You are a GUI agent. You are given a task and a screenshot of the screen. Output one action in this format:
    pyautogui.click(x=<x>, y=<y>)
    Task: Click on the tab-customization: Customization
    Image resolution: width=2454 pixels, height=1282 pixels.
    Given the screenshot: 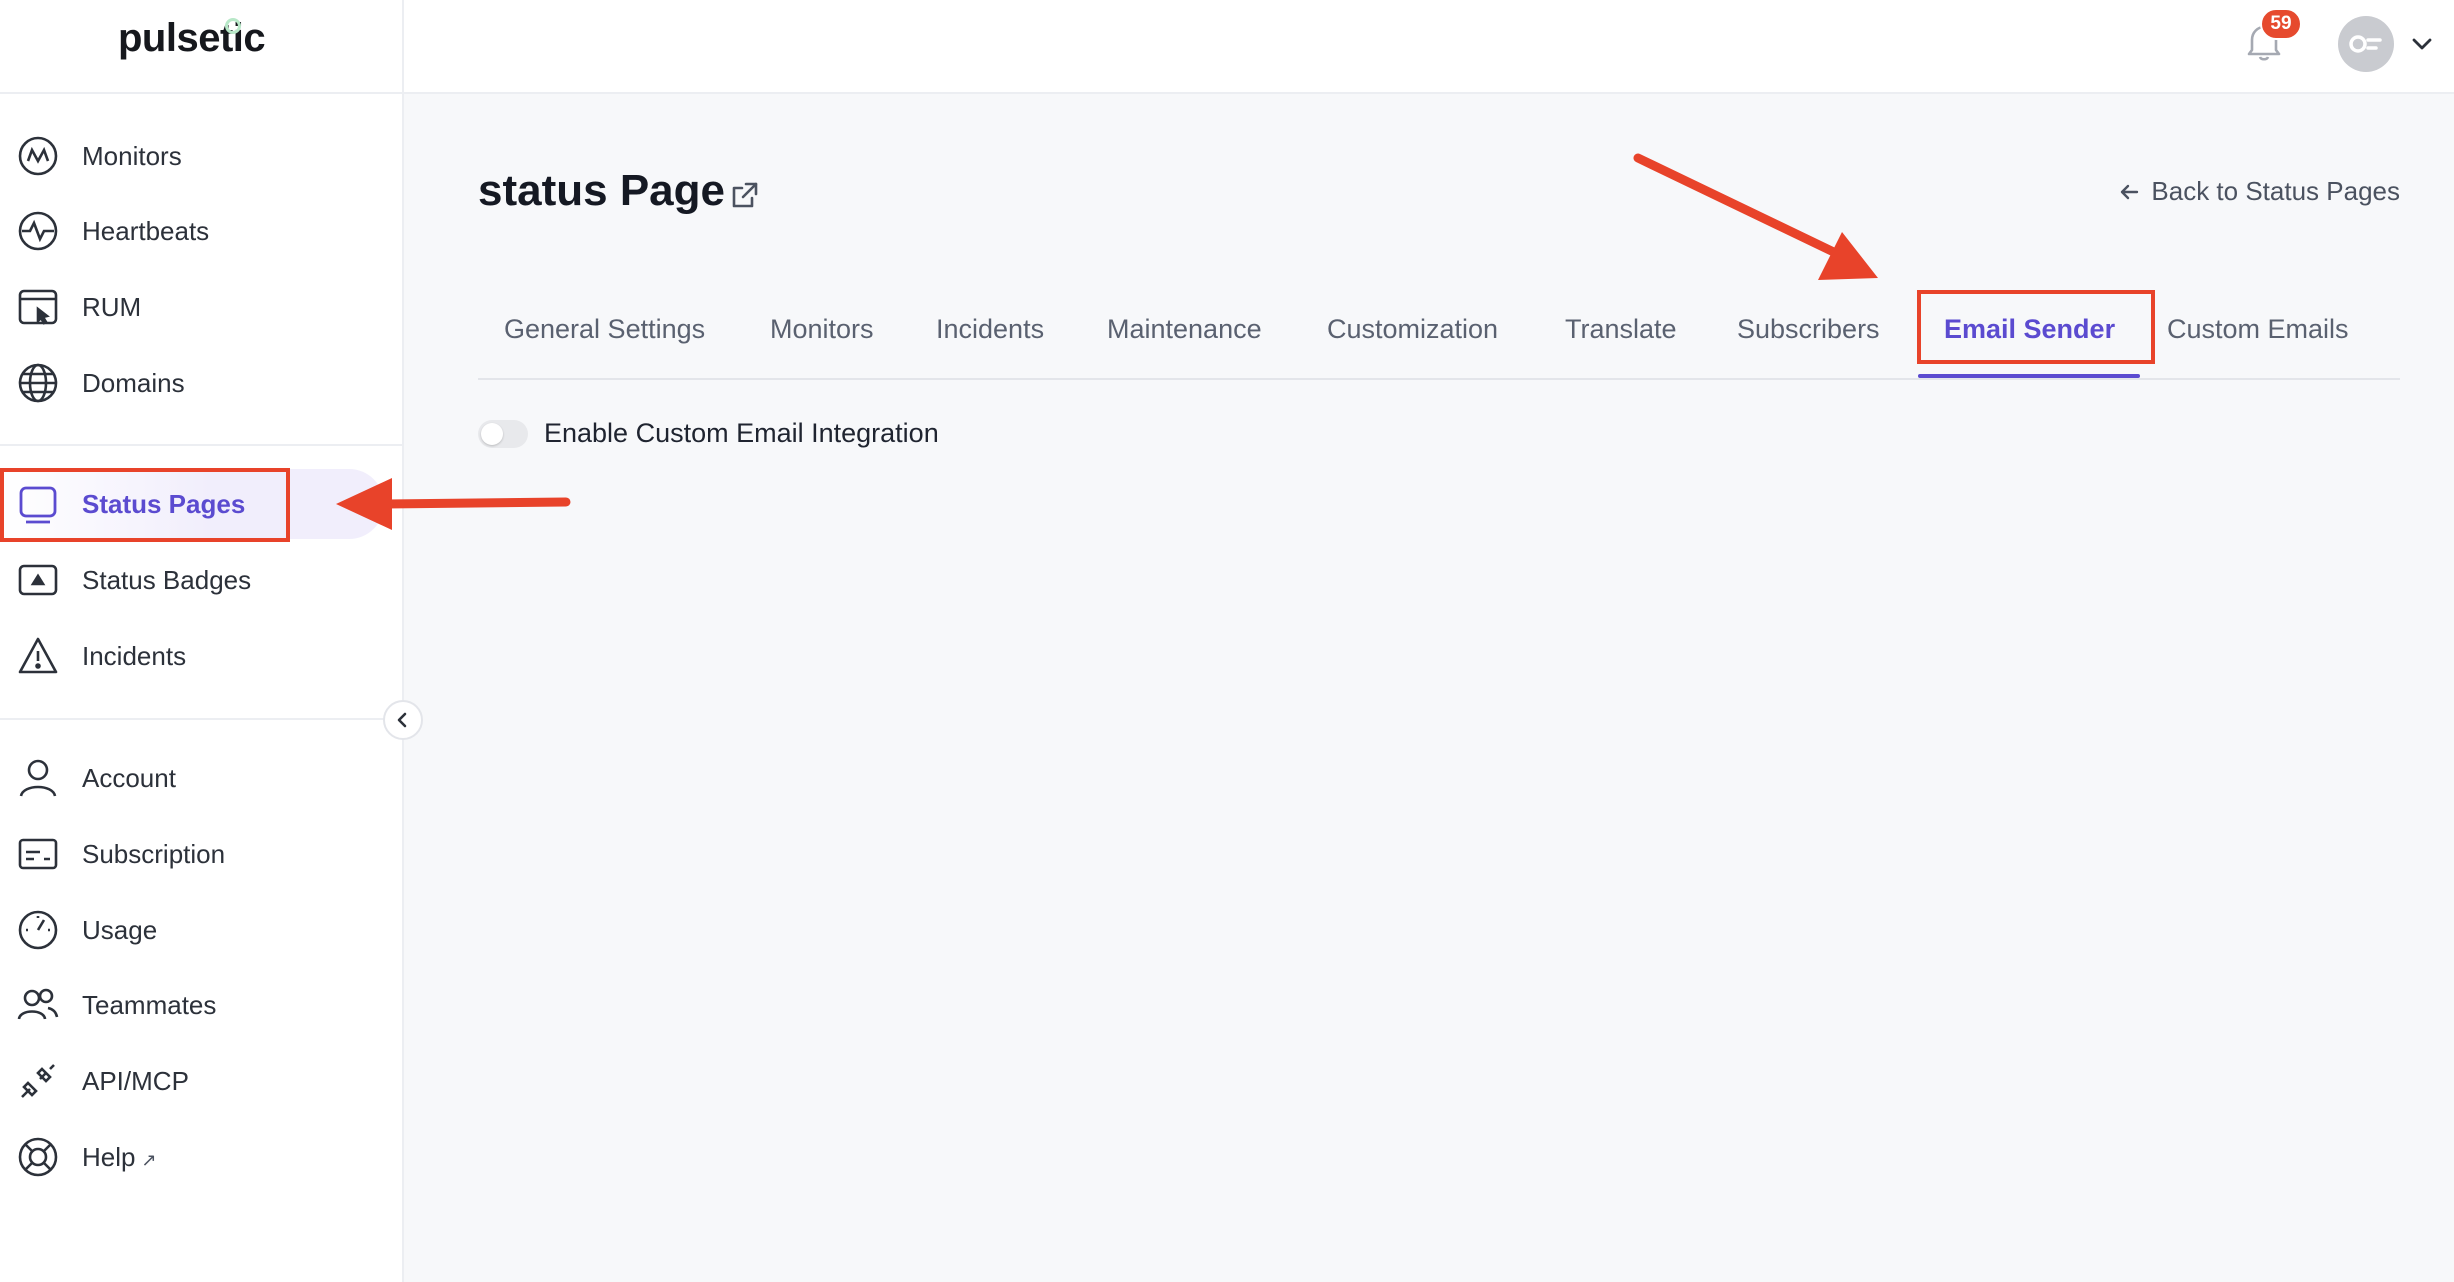 What is the action you would take?
    pyautogui.click(x=1412, y=329)
    